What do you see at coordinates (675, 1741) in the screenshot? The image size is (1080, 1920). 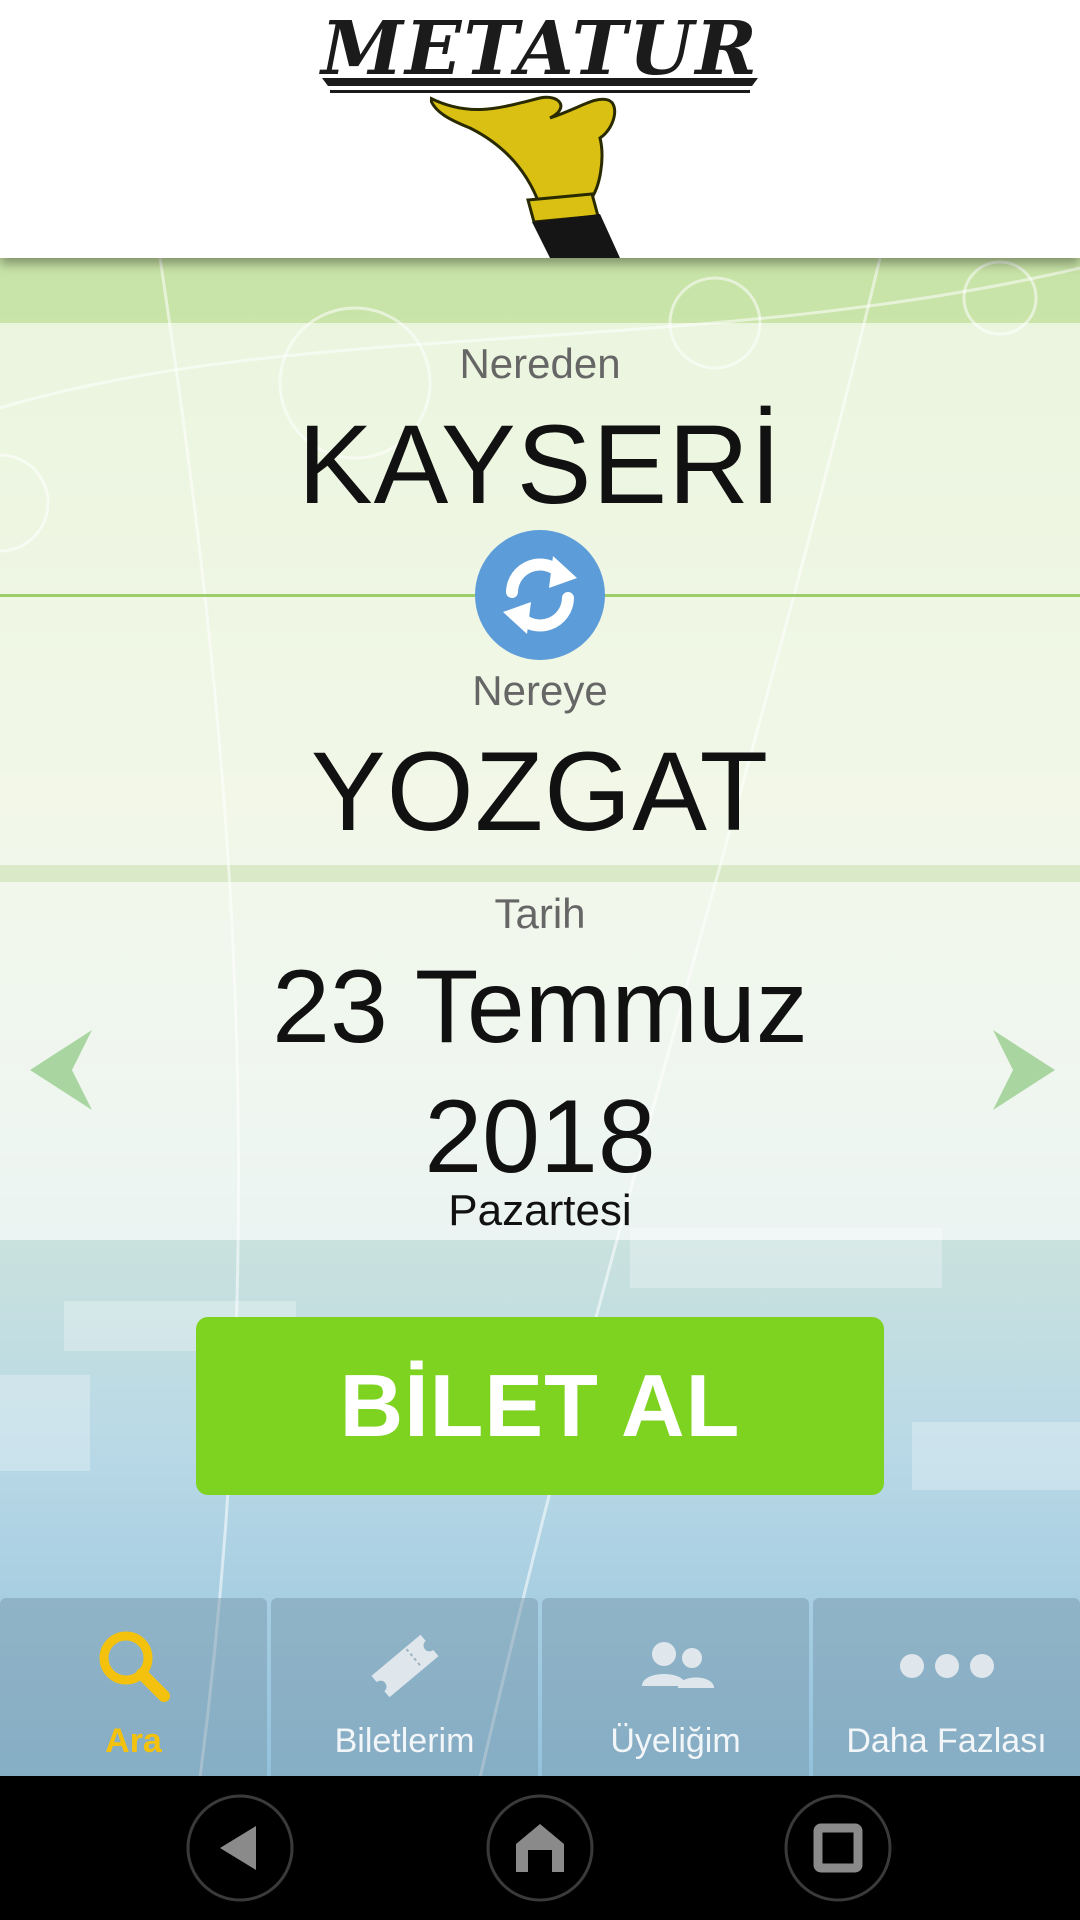 I see `tab-label: Üyeliğim` at bounding box center [675, 1741].